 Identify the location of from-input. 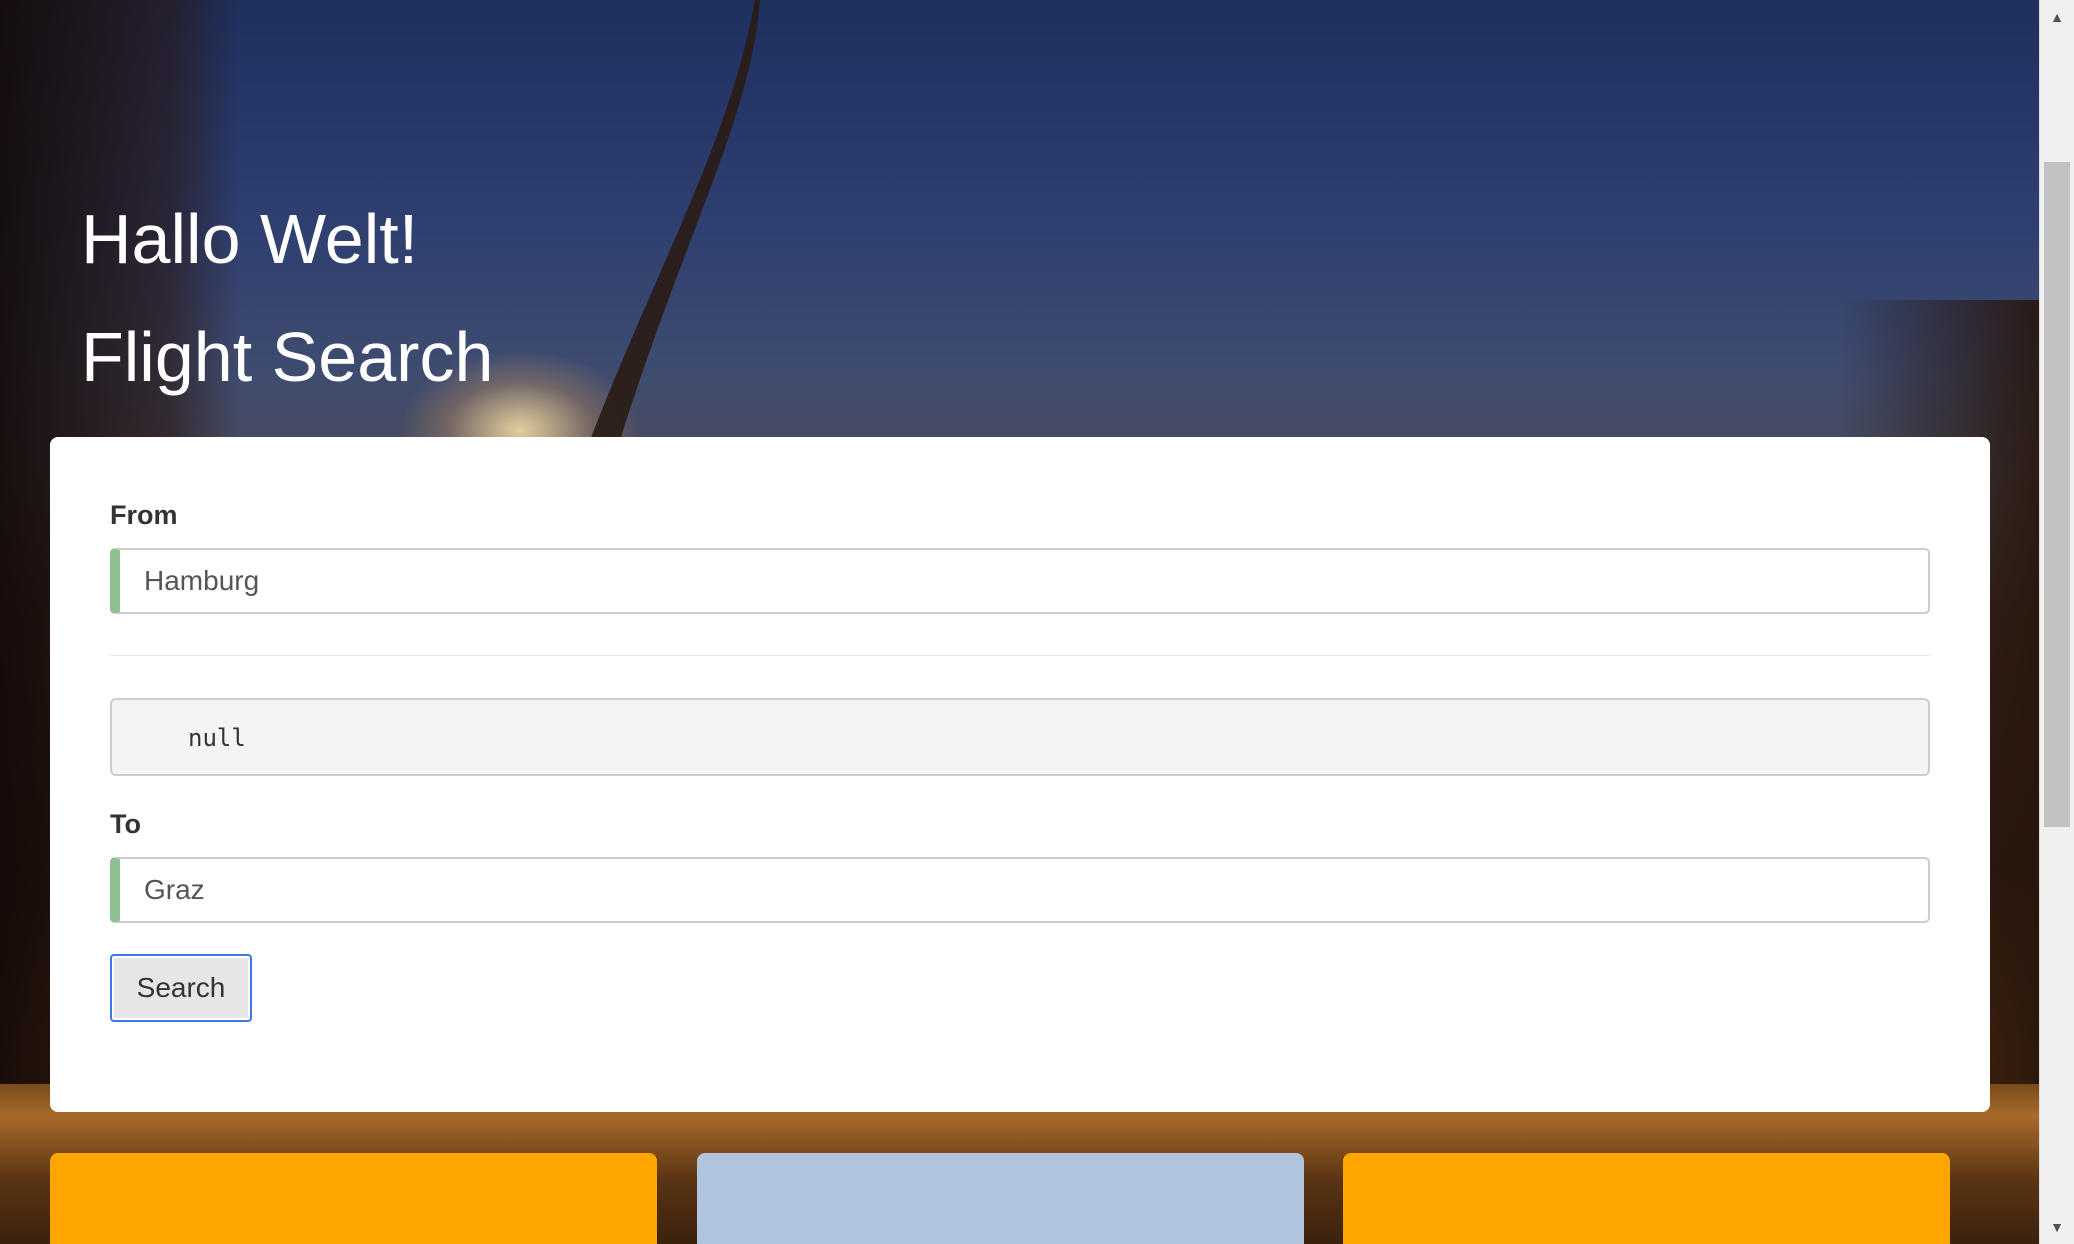
(1020, 581).